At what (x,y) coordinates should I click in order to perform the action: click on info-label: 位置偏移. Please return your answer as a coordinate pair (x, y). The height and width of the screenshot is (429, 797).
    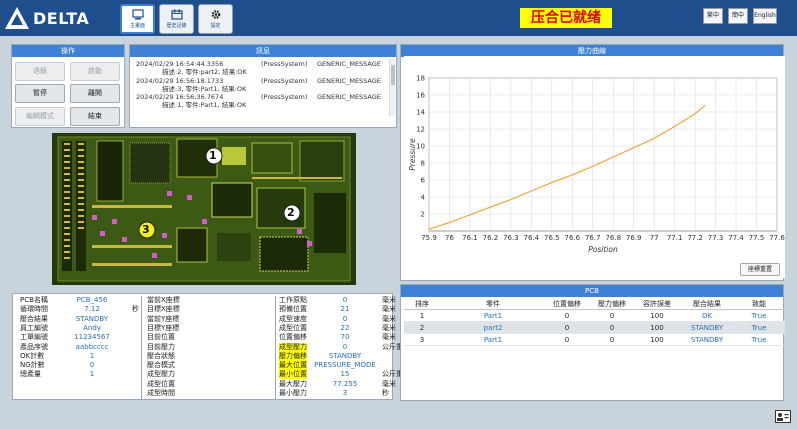
    Looking at the image, I should click on (293, 337).